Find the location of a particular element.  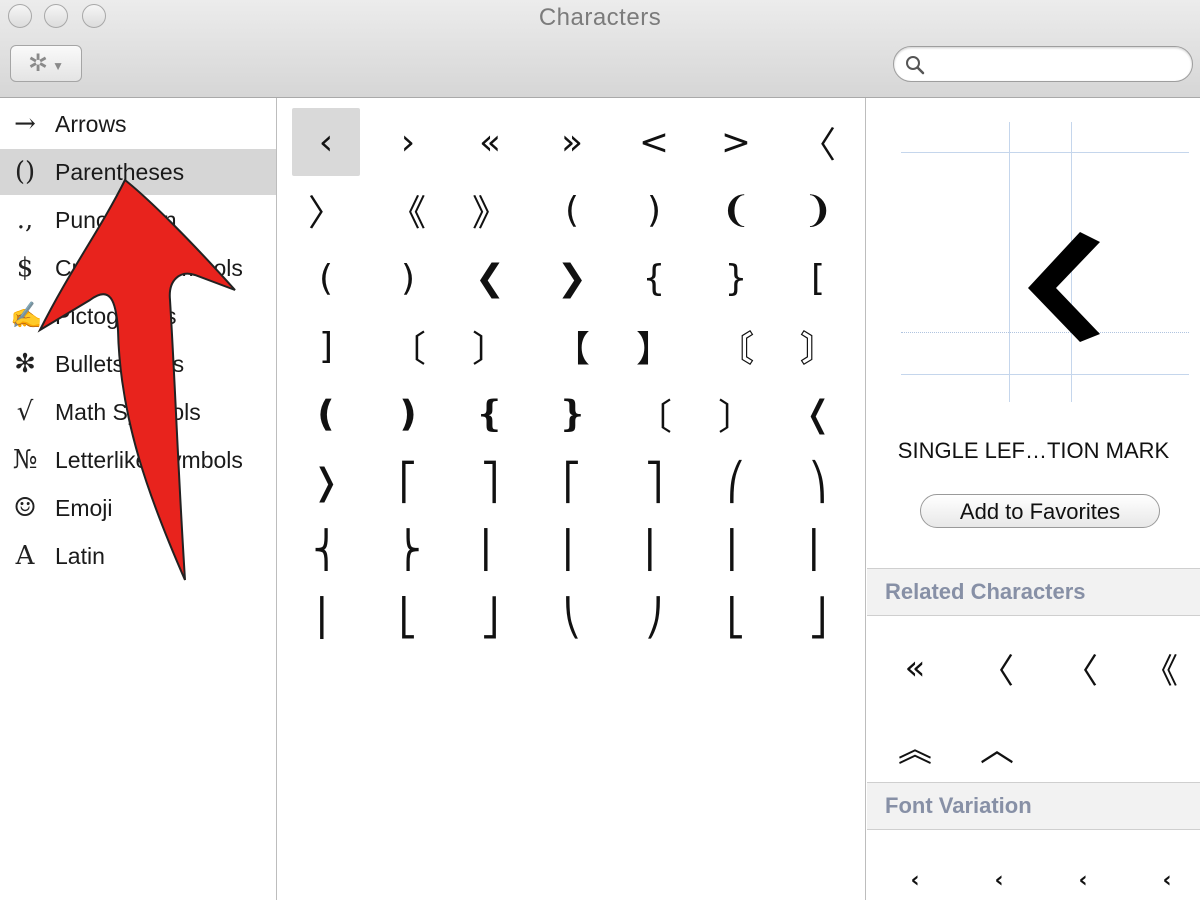

sidebar-item-label: Pictographs is located at coordinates (116, 315).